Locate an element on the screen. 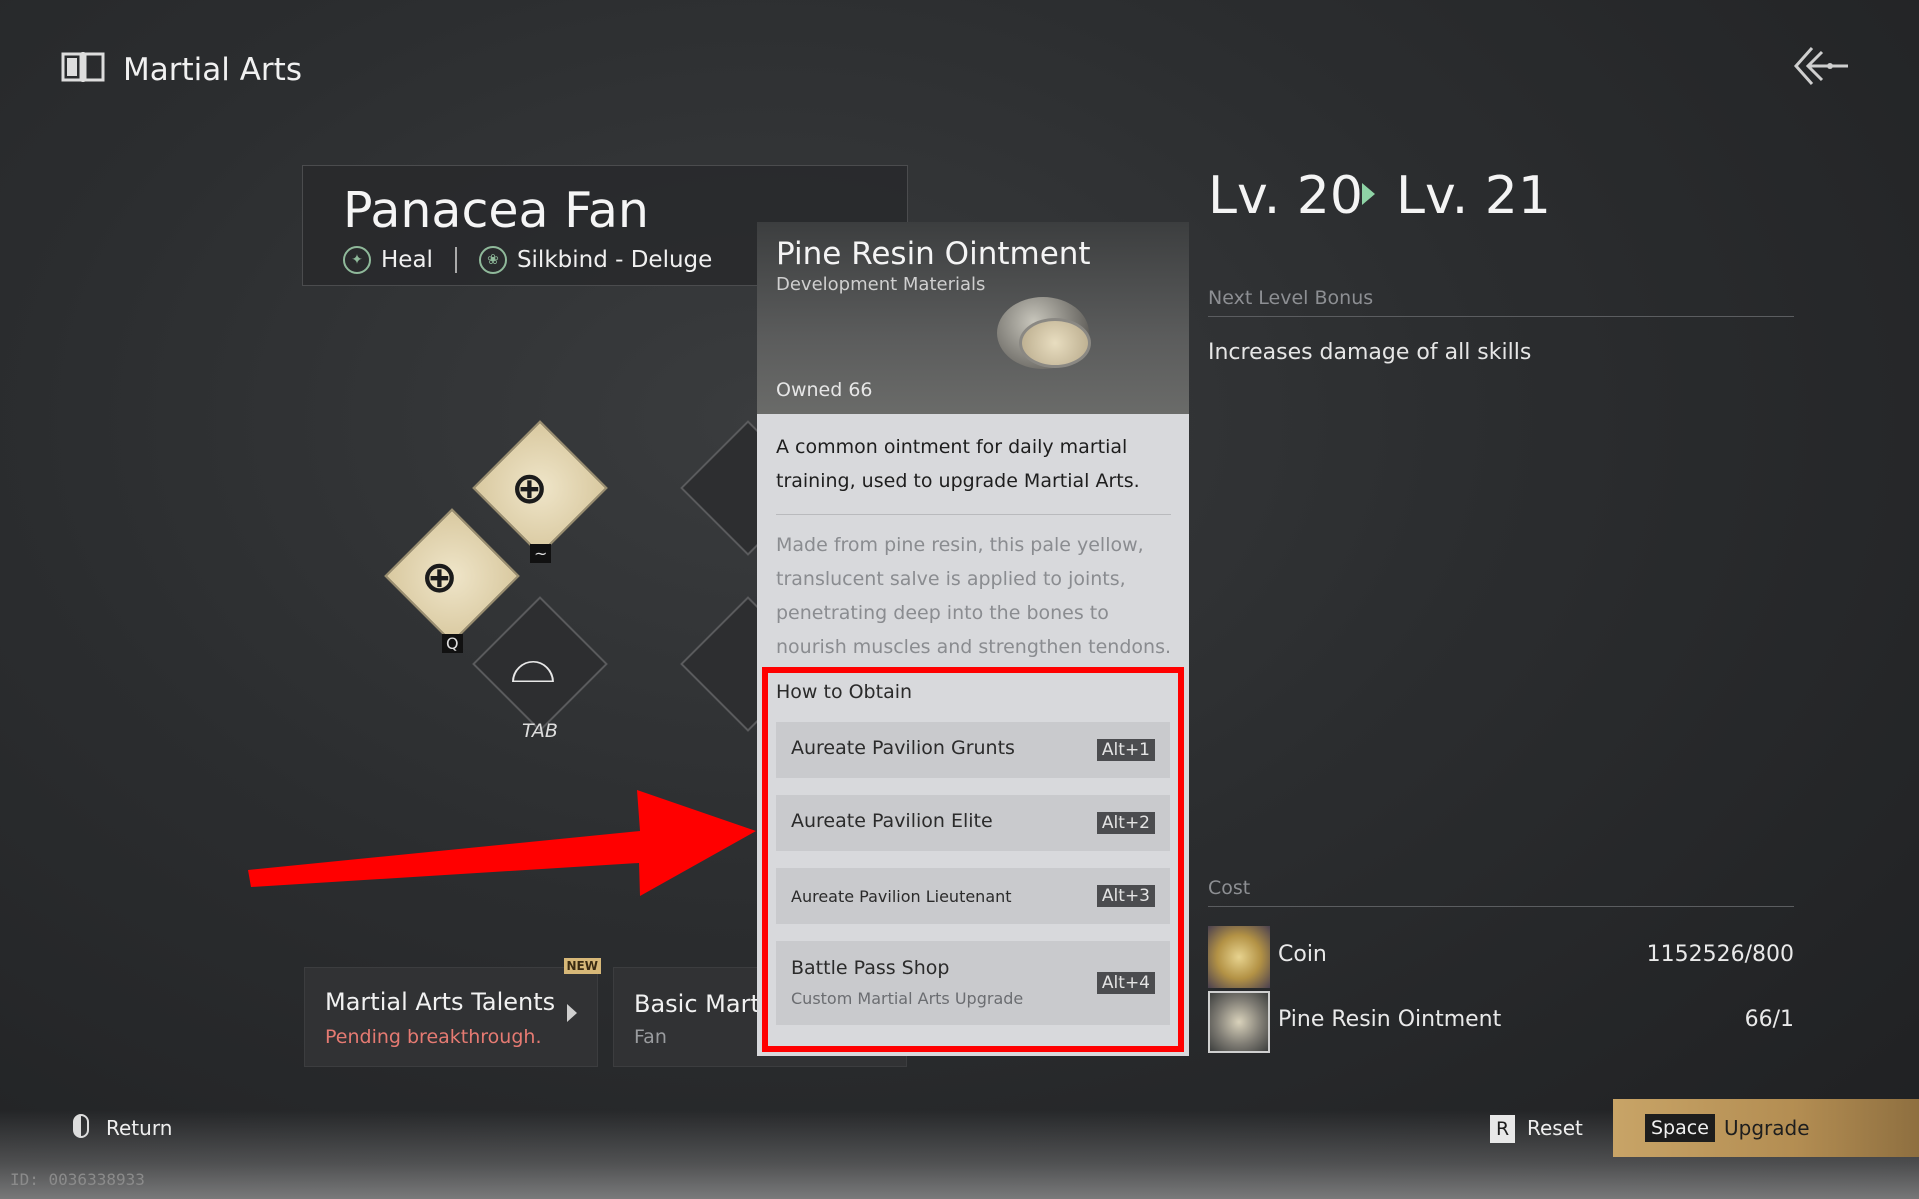  card-sub: Fan is located at coordinates (650, 1037).